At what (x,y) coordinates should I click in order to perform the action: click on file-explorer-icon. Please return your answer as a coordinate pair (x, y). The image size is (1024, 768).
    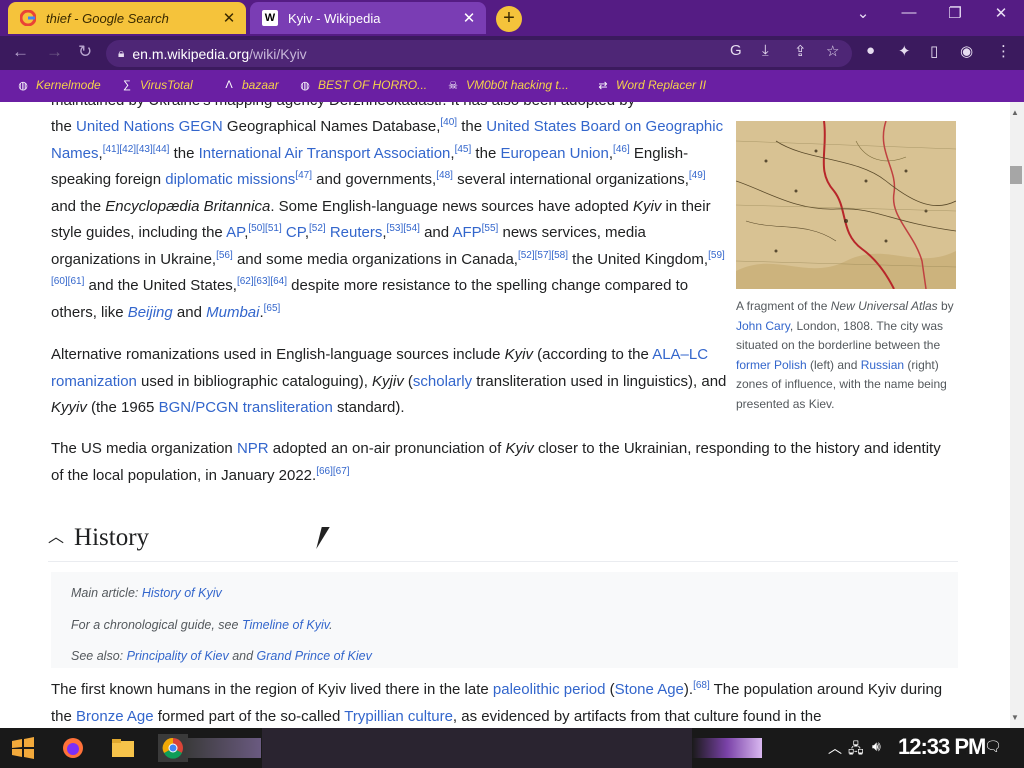
    Looking at the image, I should click on (123, 748).